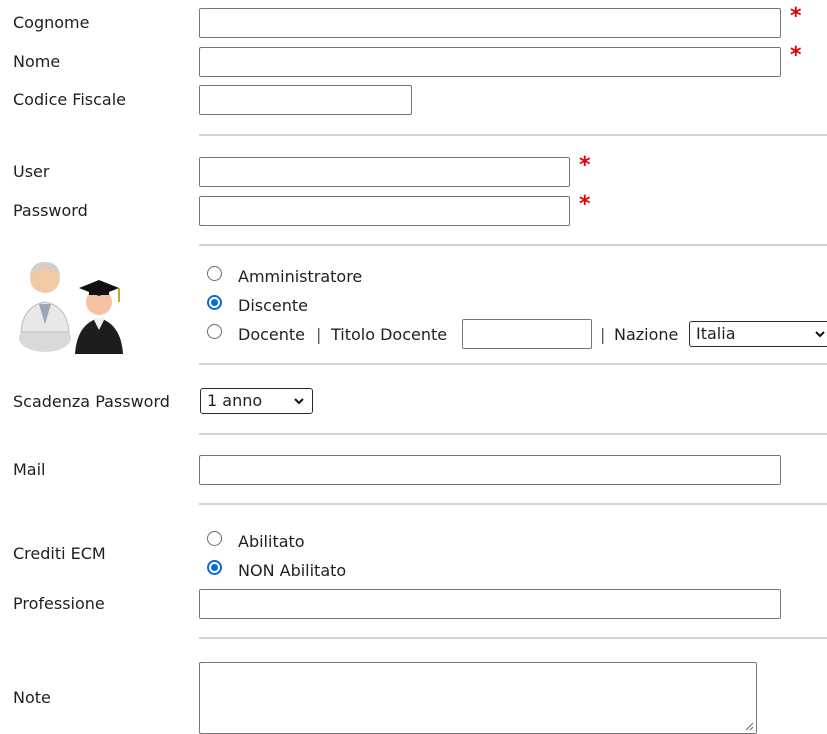 The height and width of the screenshot is (734, 827). I want to click on user-required-mark: *, so click(585, 165).